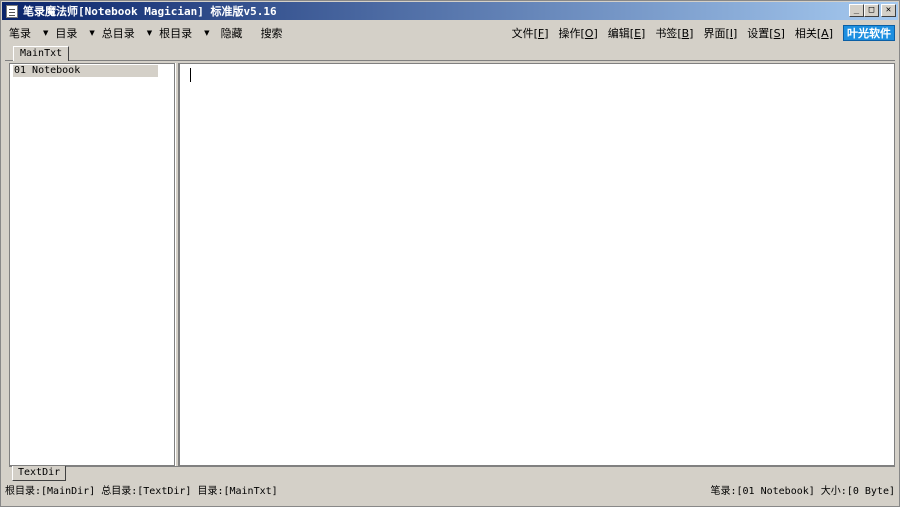 Image resolution: width=900 pixels, height=507 pixels. Describe the element at coordinates (85, 71) in the screenshot. I see `list-item: 01 Notebook` at that location.